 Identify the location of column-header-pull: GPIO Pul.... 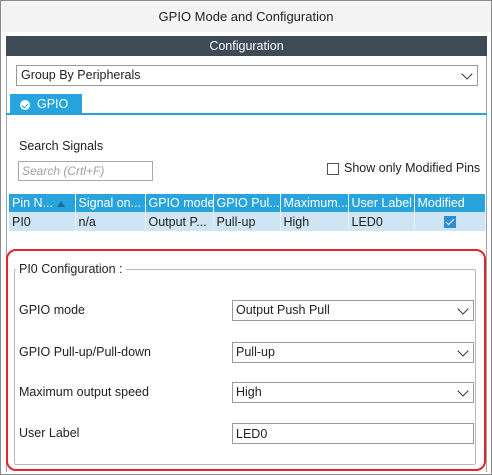
(247, 203).